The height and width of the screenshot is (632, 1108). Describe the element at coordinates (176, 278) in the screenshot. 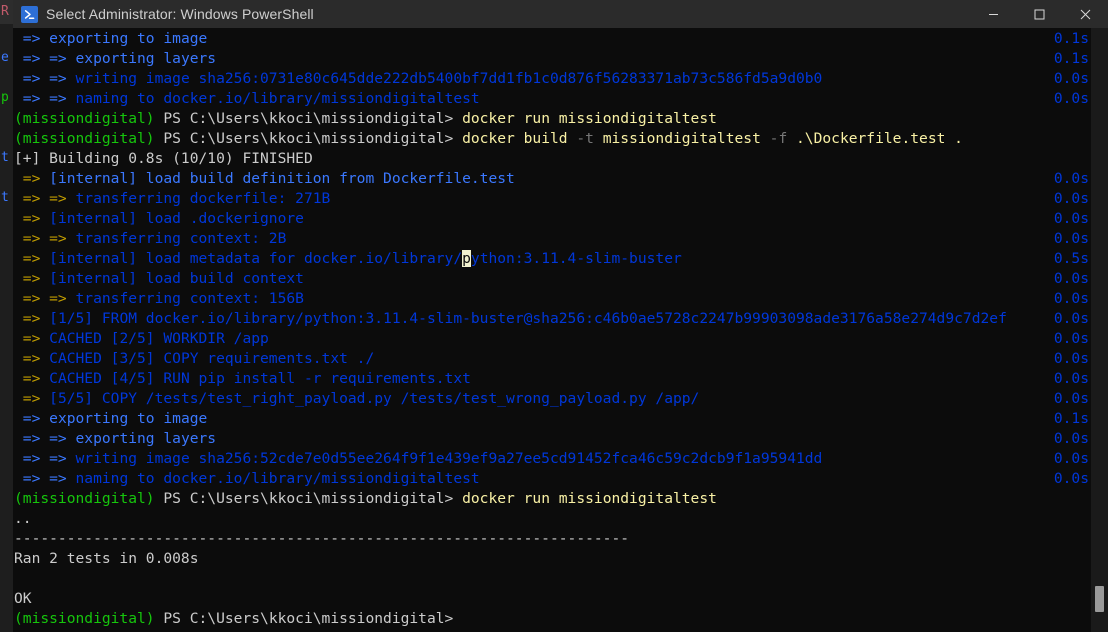

I see `terminal-text: [internal] load build context` at that location.